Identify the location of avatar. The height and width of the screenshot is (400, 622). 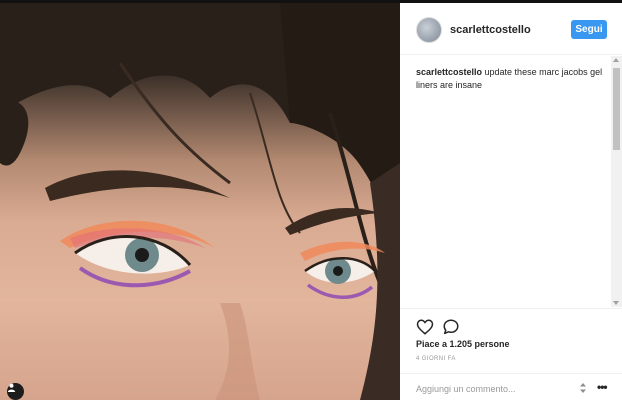
(429, 30).